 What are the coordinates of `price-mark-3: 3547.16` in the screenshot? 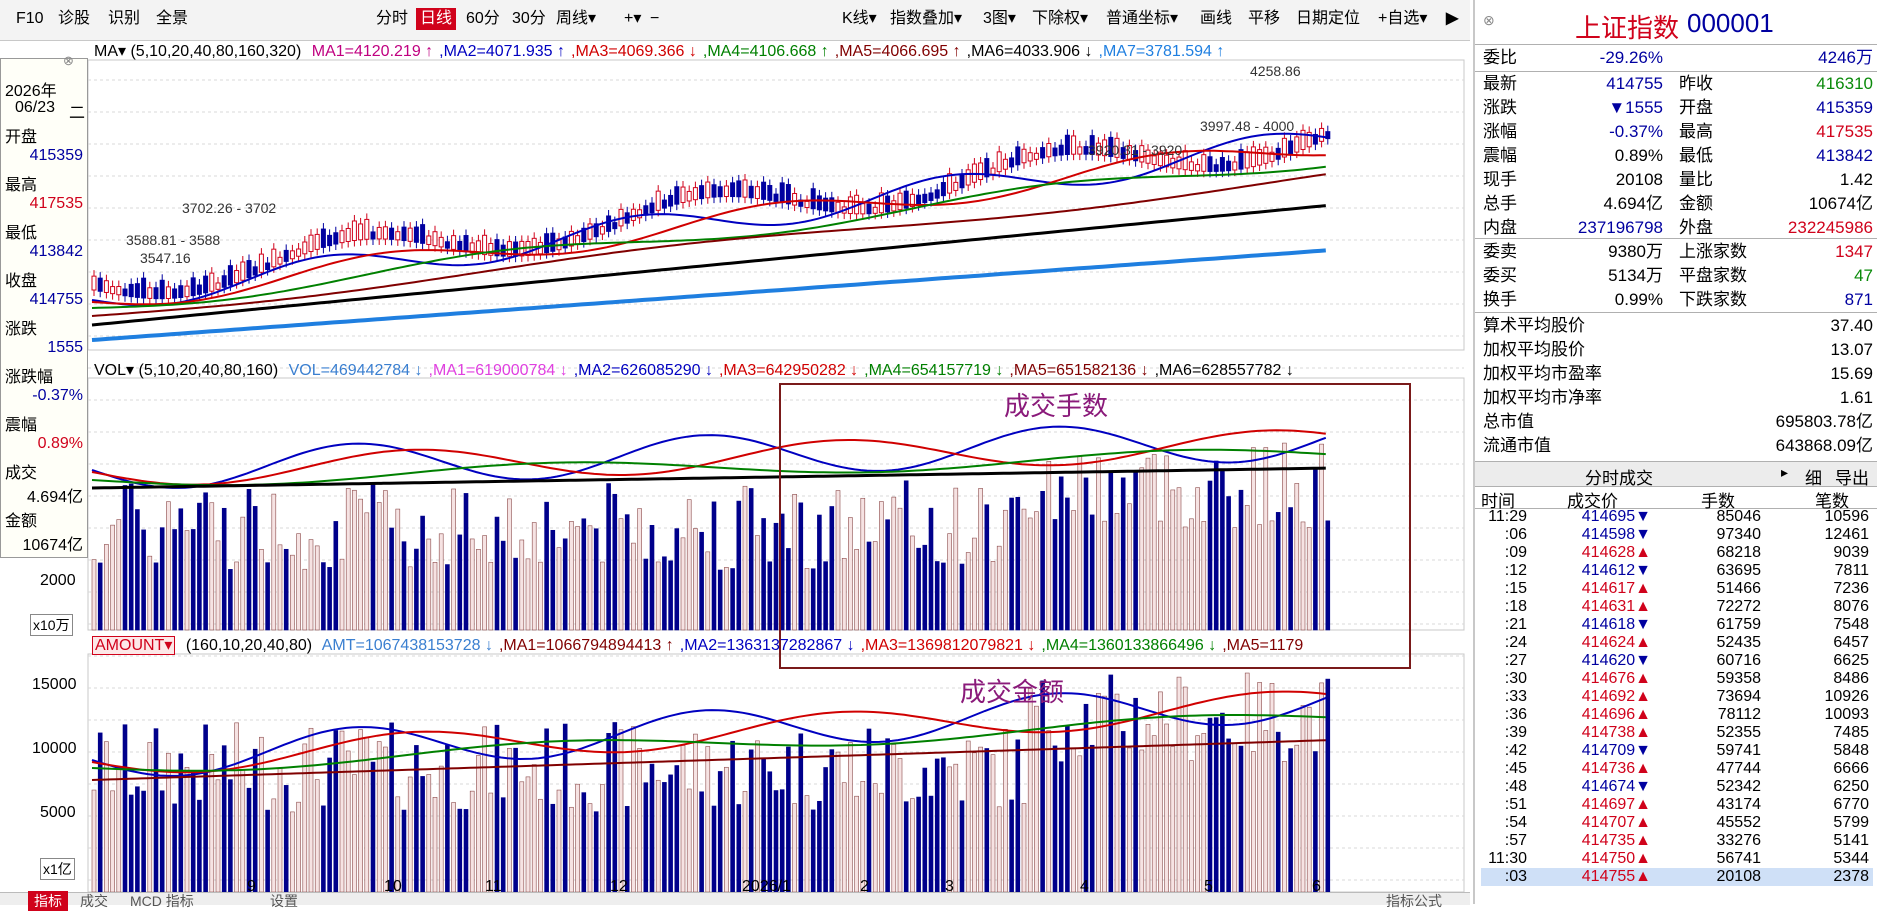 It's located at (165, 258).